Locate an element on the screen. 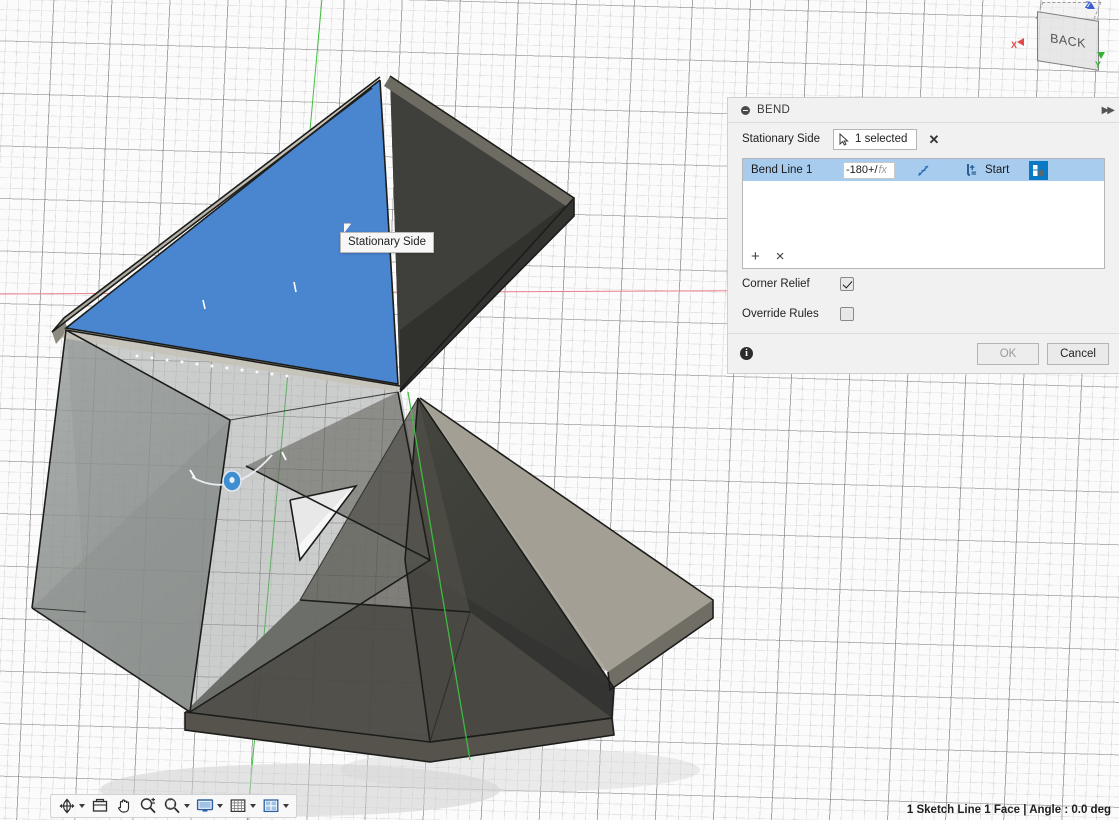 The height and width of the screenshot is (820, 1119). corner-relief-checkbox is located at coordinates (847, 284).